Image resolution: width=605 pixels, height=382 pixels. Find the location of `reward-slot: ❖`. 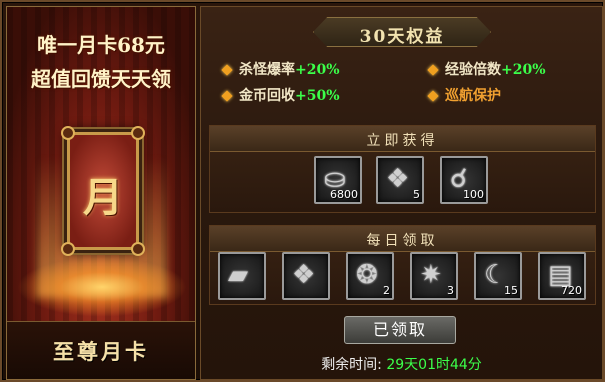

reward-slot: ❖ is located at coordinates (306, 276).